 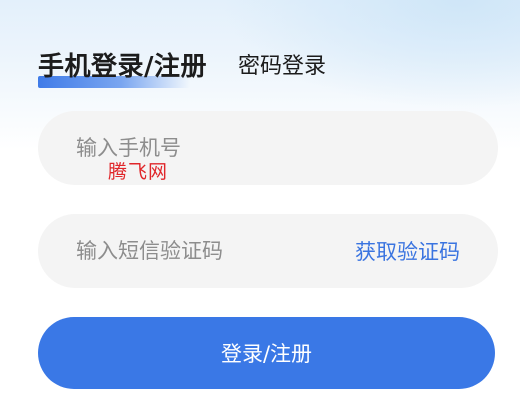 I want to click on get-code-button: 获取验证码, so click(x=407, y=251).